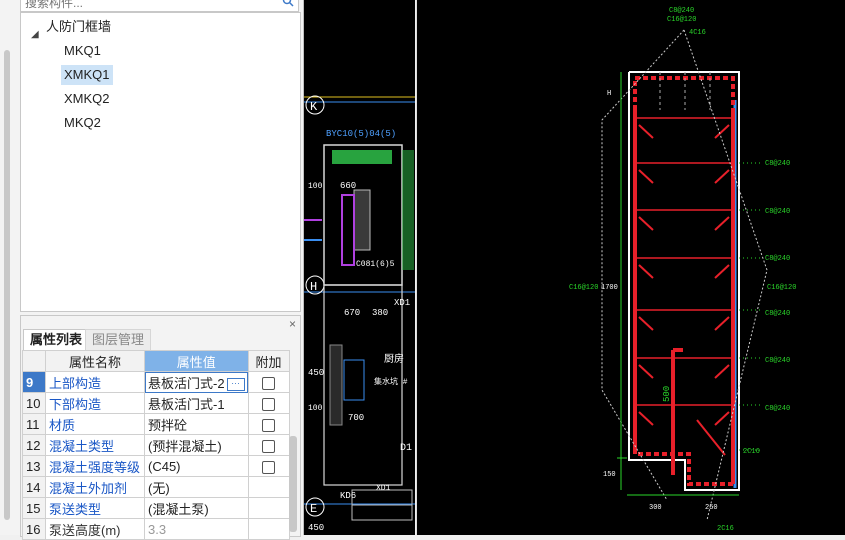 This screenshot has width=845, height=540. What do you see at coordinates (402, 303) in the screenshot?
I see `door-label: XD1` at bounding box center [402, 303].